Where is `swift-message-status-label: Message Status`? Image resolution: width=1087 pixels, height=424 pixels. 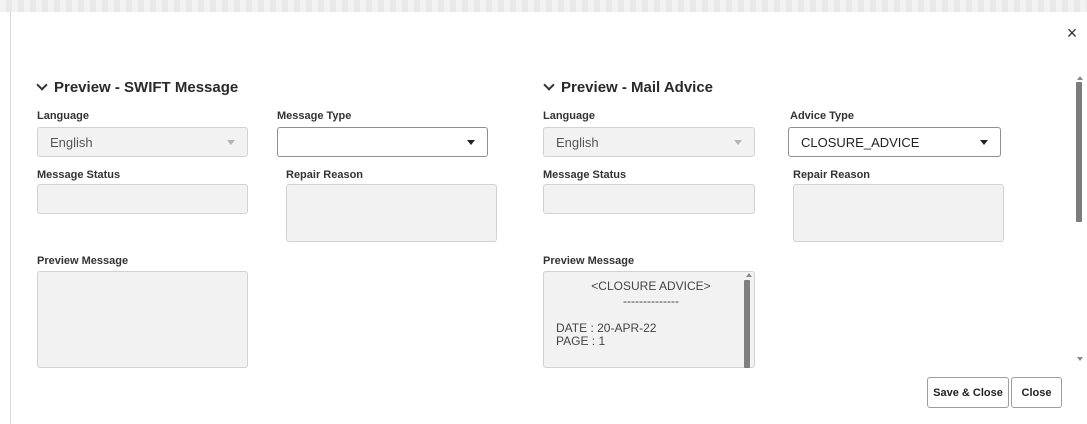
swift-message-status-label: Message Status is located at coordinates (79, 175).